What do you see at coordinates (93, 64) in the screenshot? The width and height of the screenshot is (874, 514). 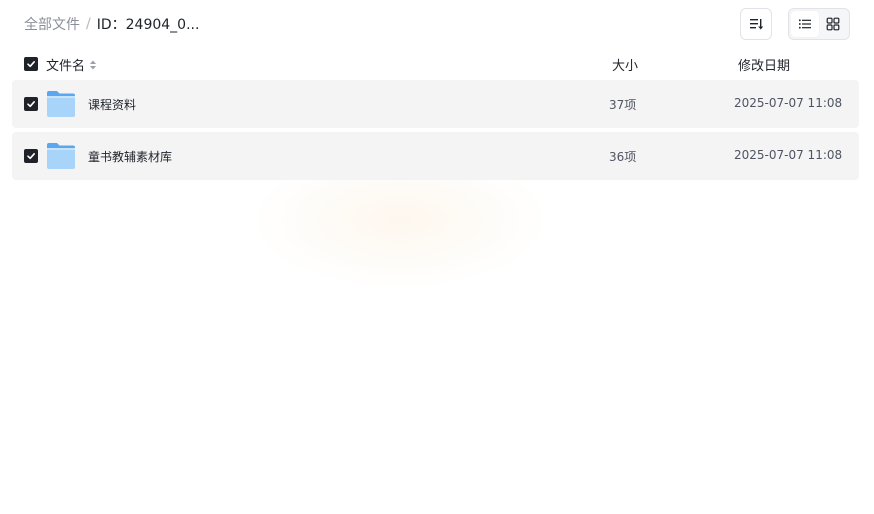 I see `sort-toggle-icon` at bounding box center [93, 64].